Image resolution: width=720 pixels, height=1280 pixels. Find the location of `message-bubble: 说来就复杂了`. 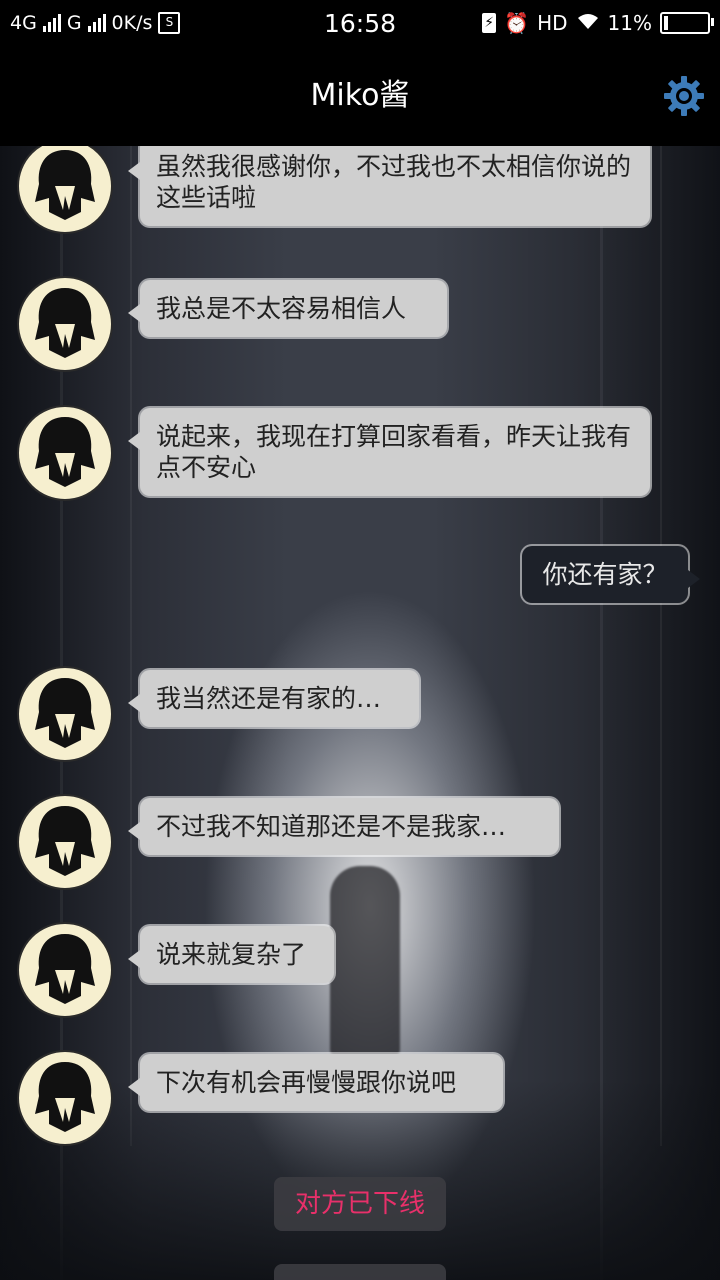

message-bubble: 说来就复杂了 is located at coordinates (231, 954).